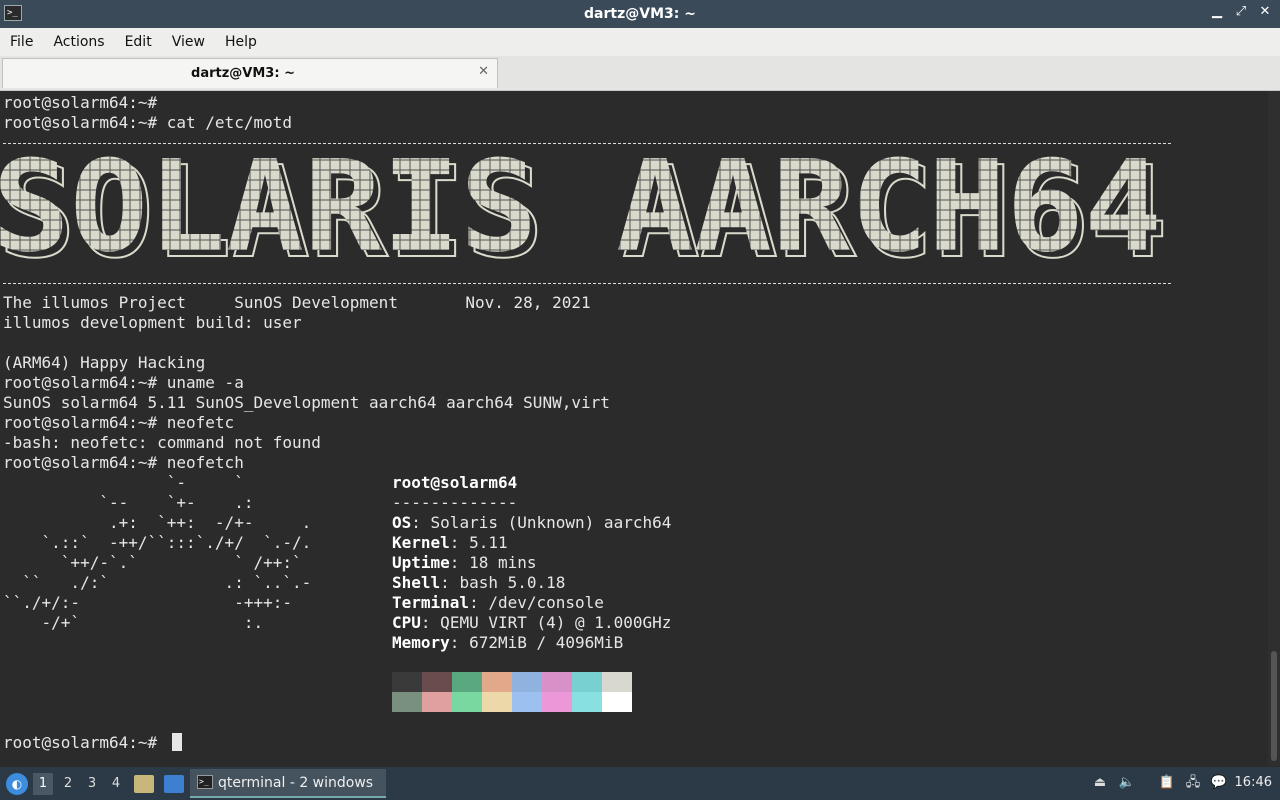 The width and height of the screenshot is (1280, 800). Describe the element at coordinates (508, 642) in the screenshot. I see `neofetch-memory: Memory: 672MiB / 4096MiB` at that location.